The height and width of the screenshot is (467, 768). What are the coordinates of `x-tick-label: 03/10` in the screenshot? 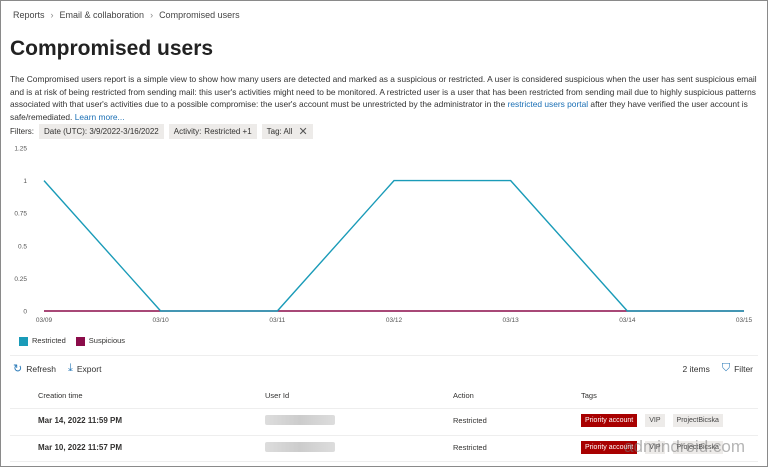 It's located at (161, 320).